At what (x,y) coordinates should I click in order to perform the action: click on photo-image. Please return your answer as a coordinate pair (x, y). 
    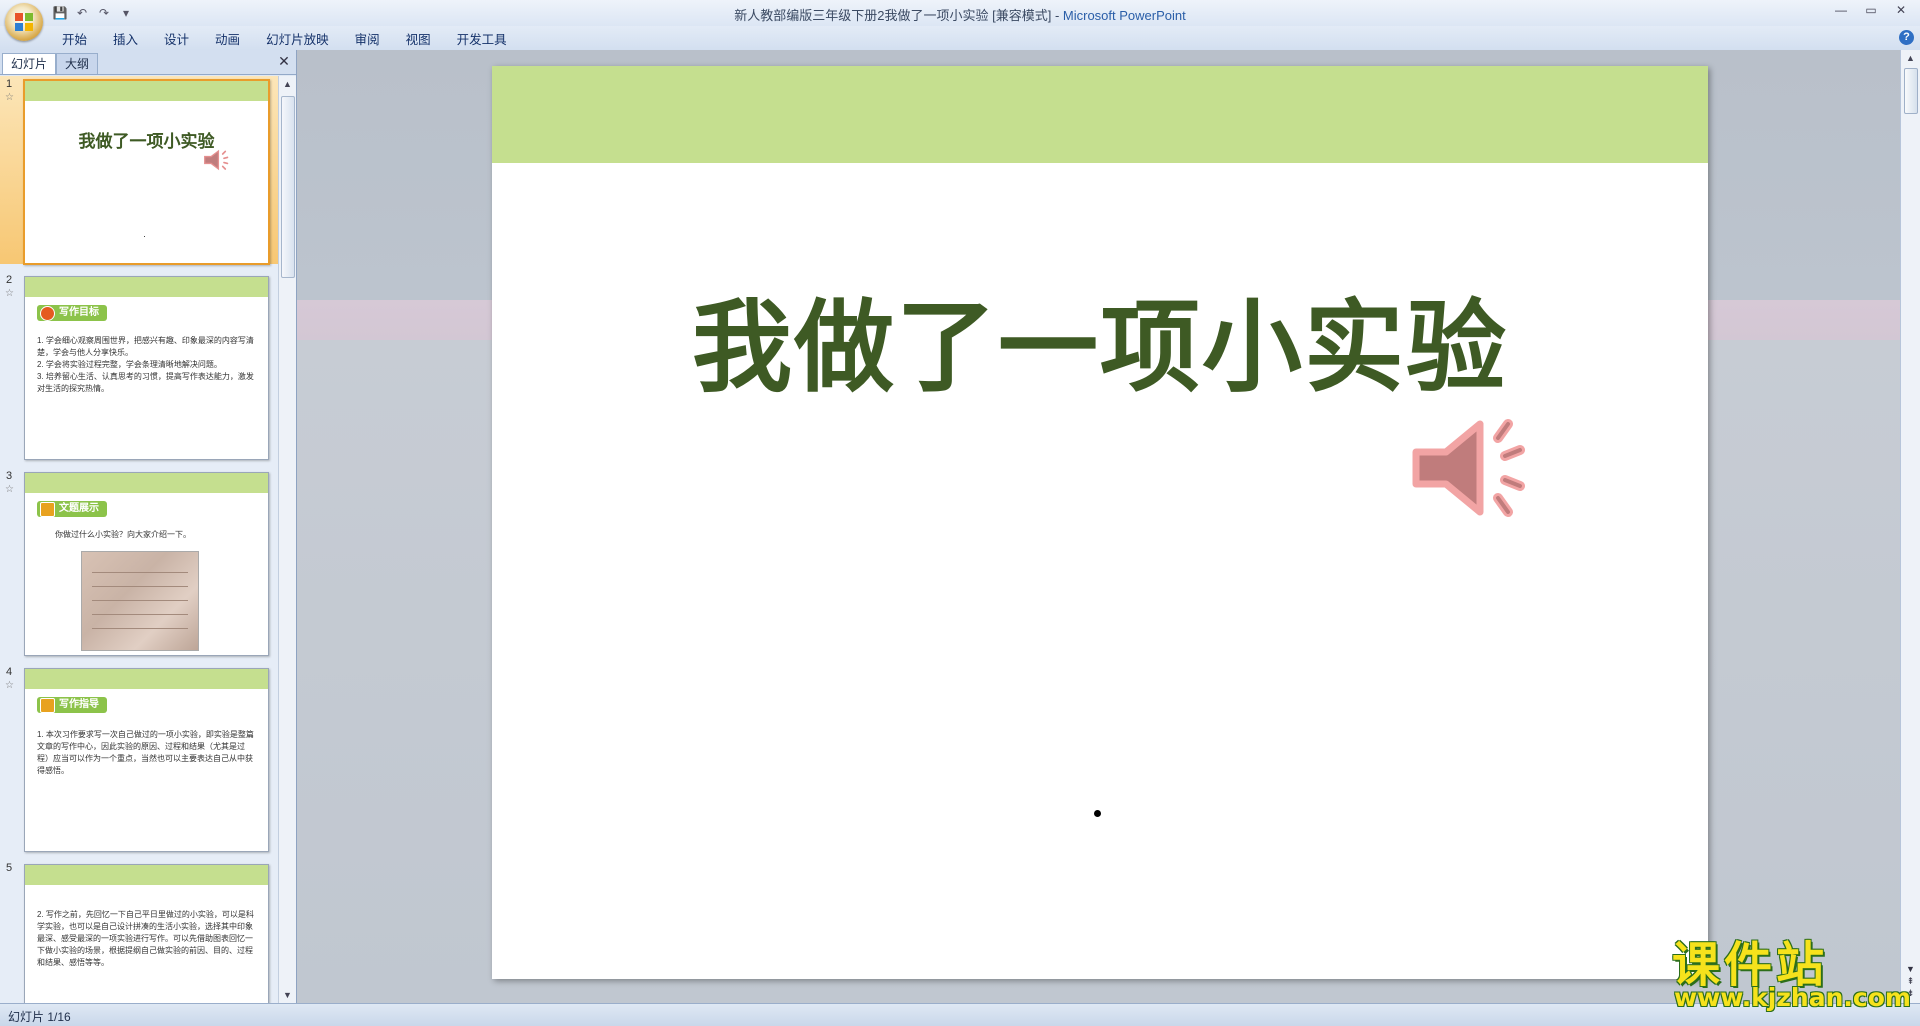
    Looking at the image, I should click on (140, 601).